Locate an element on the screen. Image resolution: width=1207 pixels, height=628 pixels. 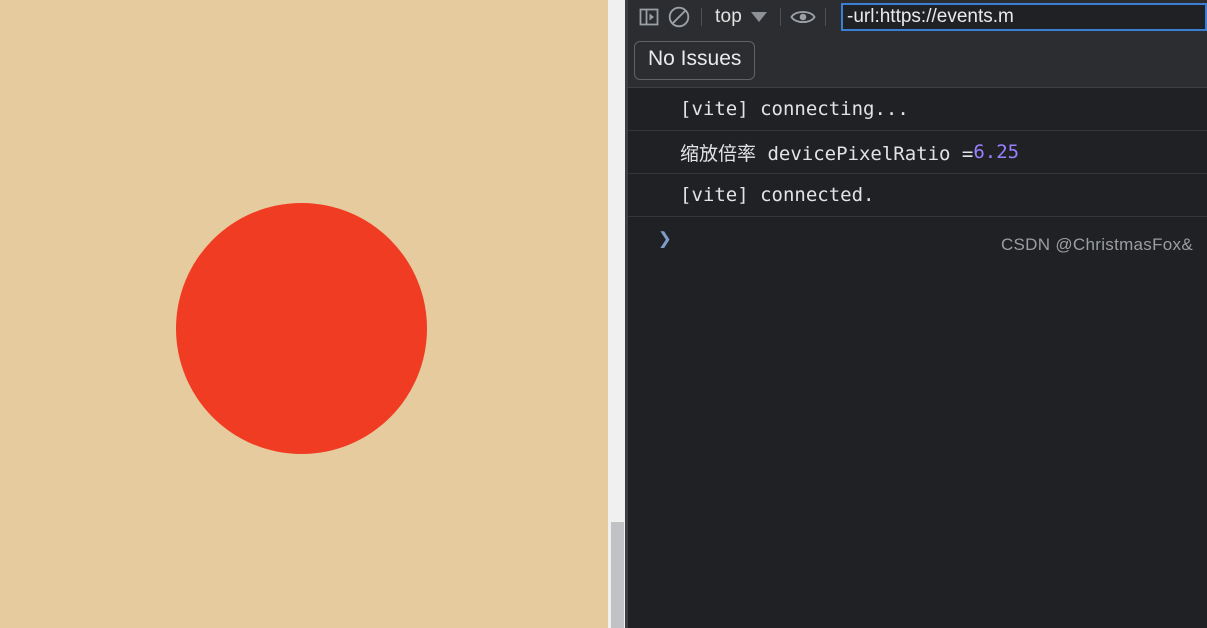
show-console-sidebar-button is located at coordinates (649, 17).